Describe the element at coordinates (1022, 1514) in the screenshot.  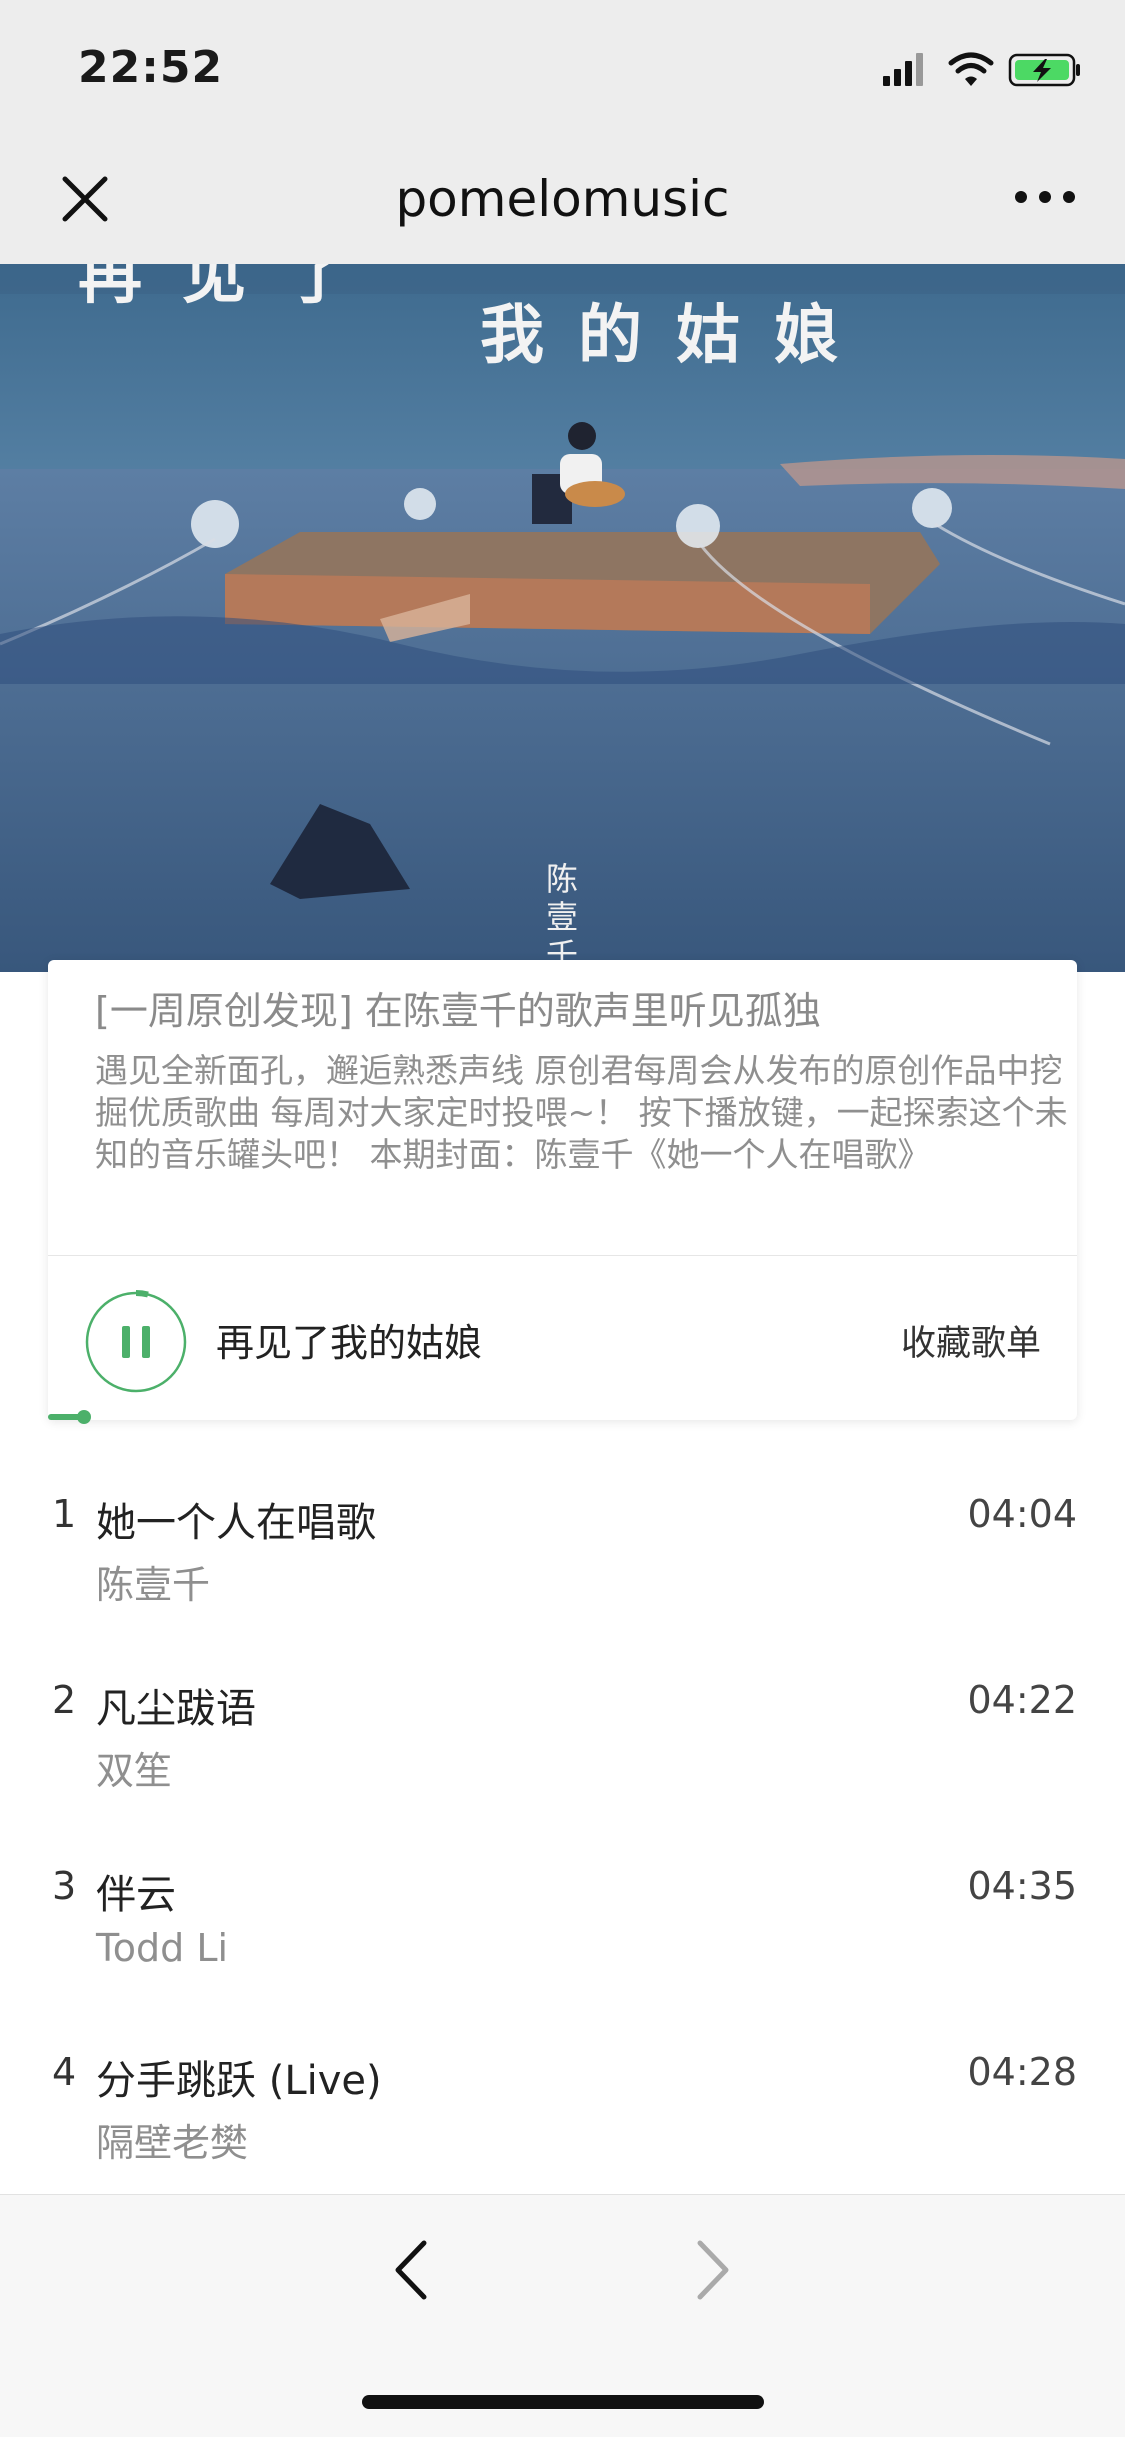
I see `track-duration: 04:04` at that location.